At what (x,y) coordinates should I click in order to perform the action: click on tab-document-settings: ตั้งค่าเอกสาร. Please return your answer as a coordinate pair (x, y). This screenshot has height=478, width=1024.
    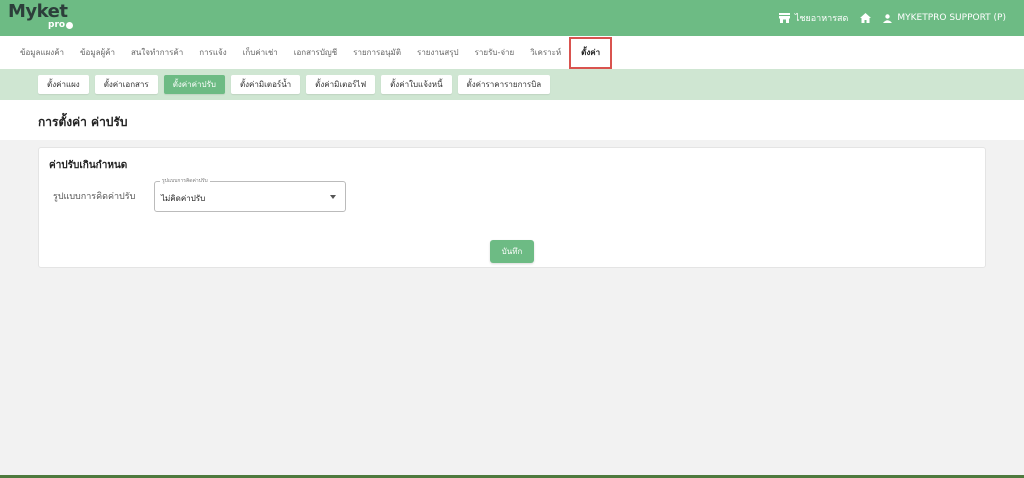
    Looking at the image, I should click on (126, 84).